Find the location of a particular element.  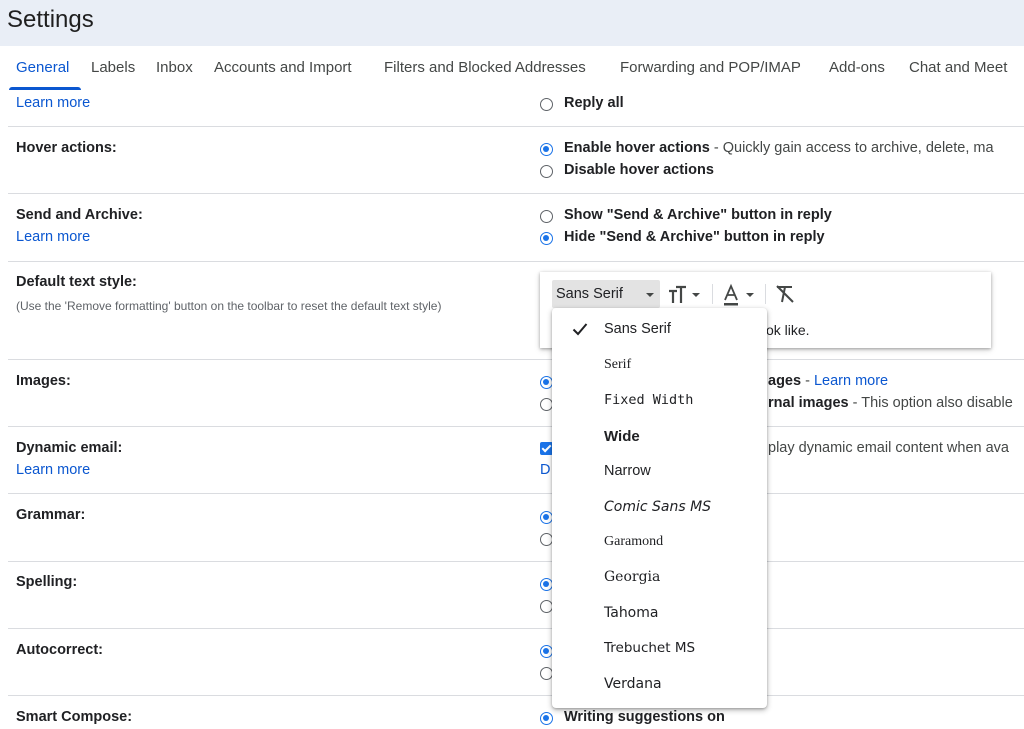

dynamic-email-developer-link: D is located at coordinates (545, 470).